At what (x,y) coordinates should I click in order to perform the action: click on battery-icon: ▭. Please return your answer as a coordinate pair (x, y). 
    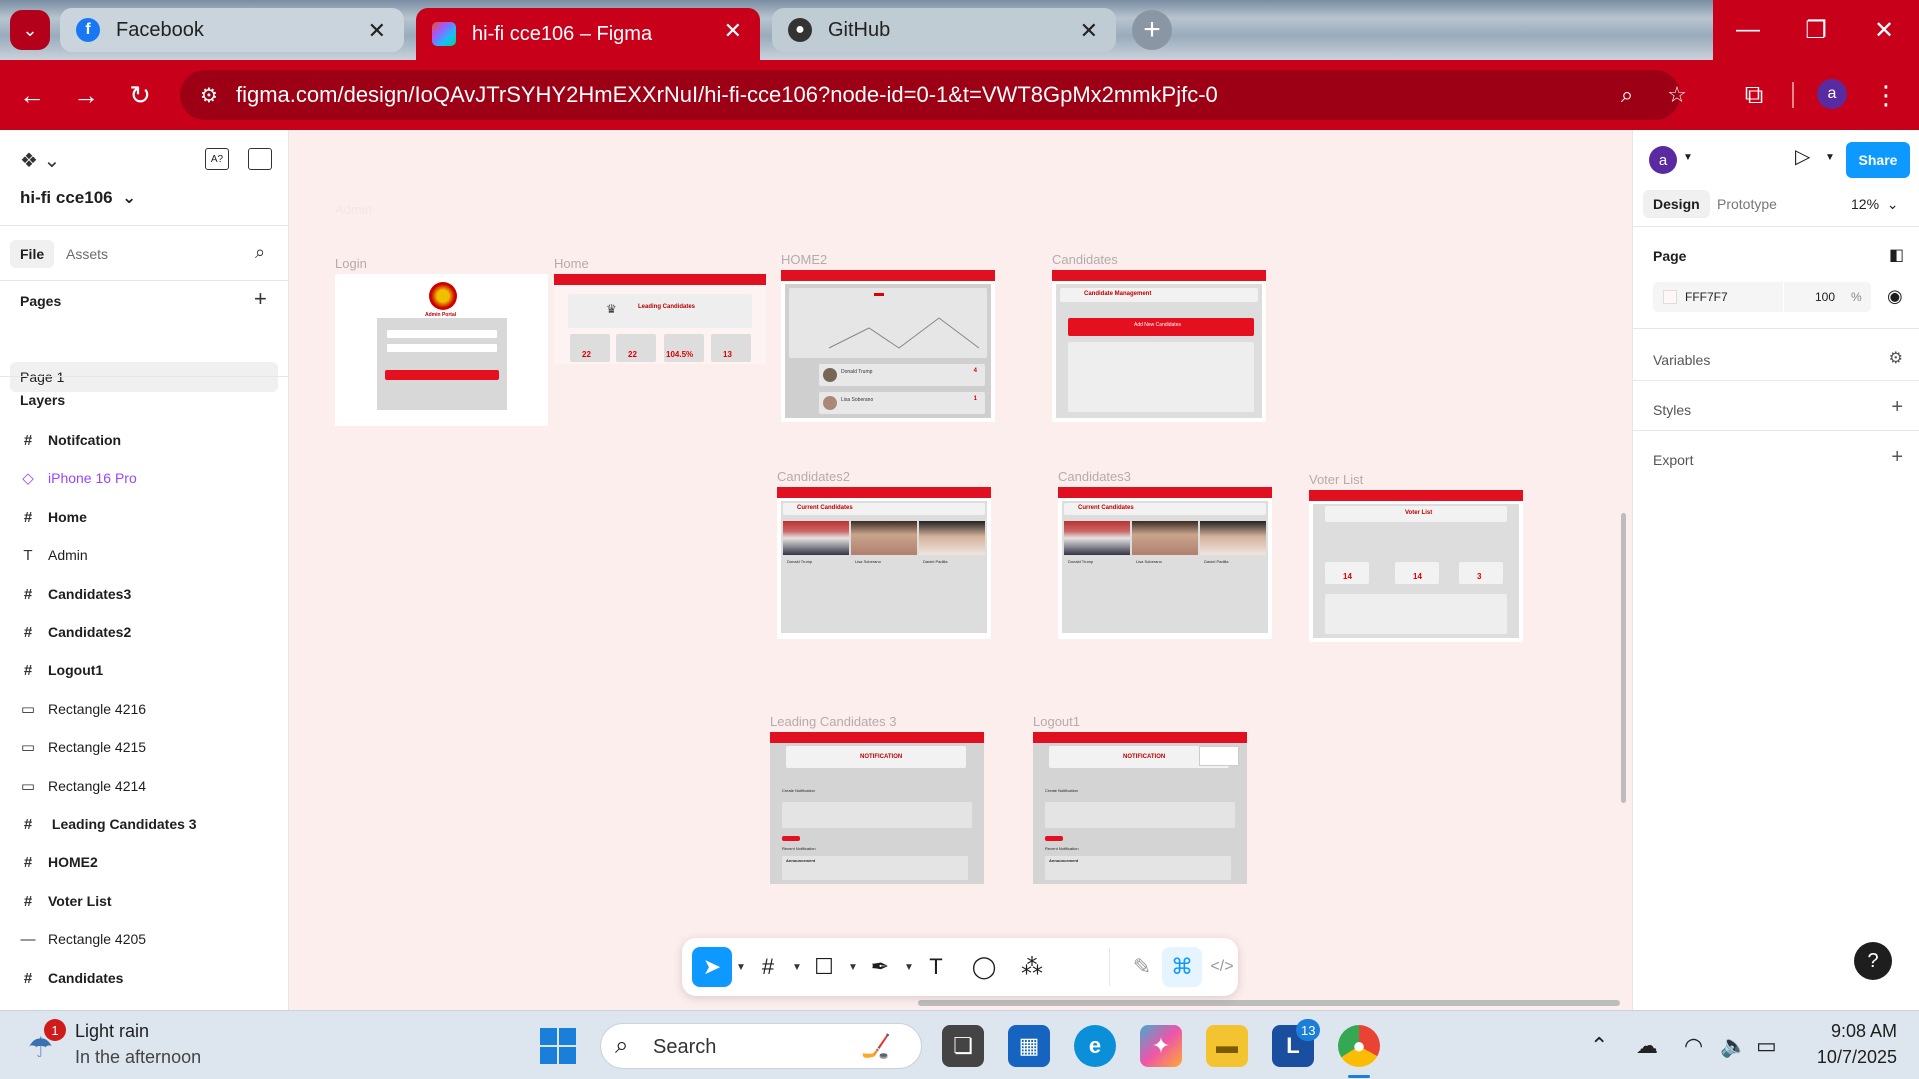
    Looking at the image, I should click on (1766, 1046).